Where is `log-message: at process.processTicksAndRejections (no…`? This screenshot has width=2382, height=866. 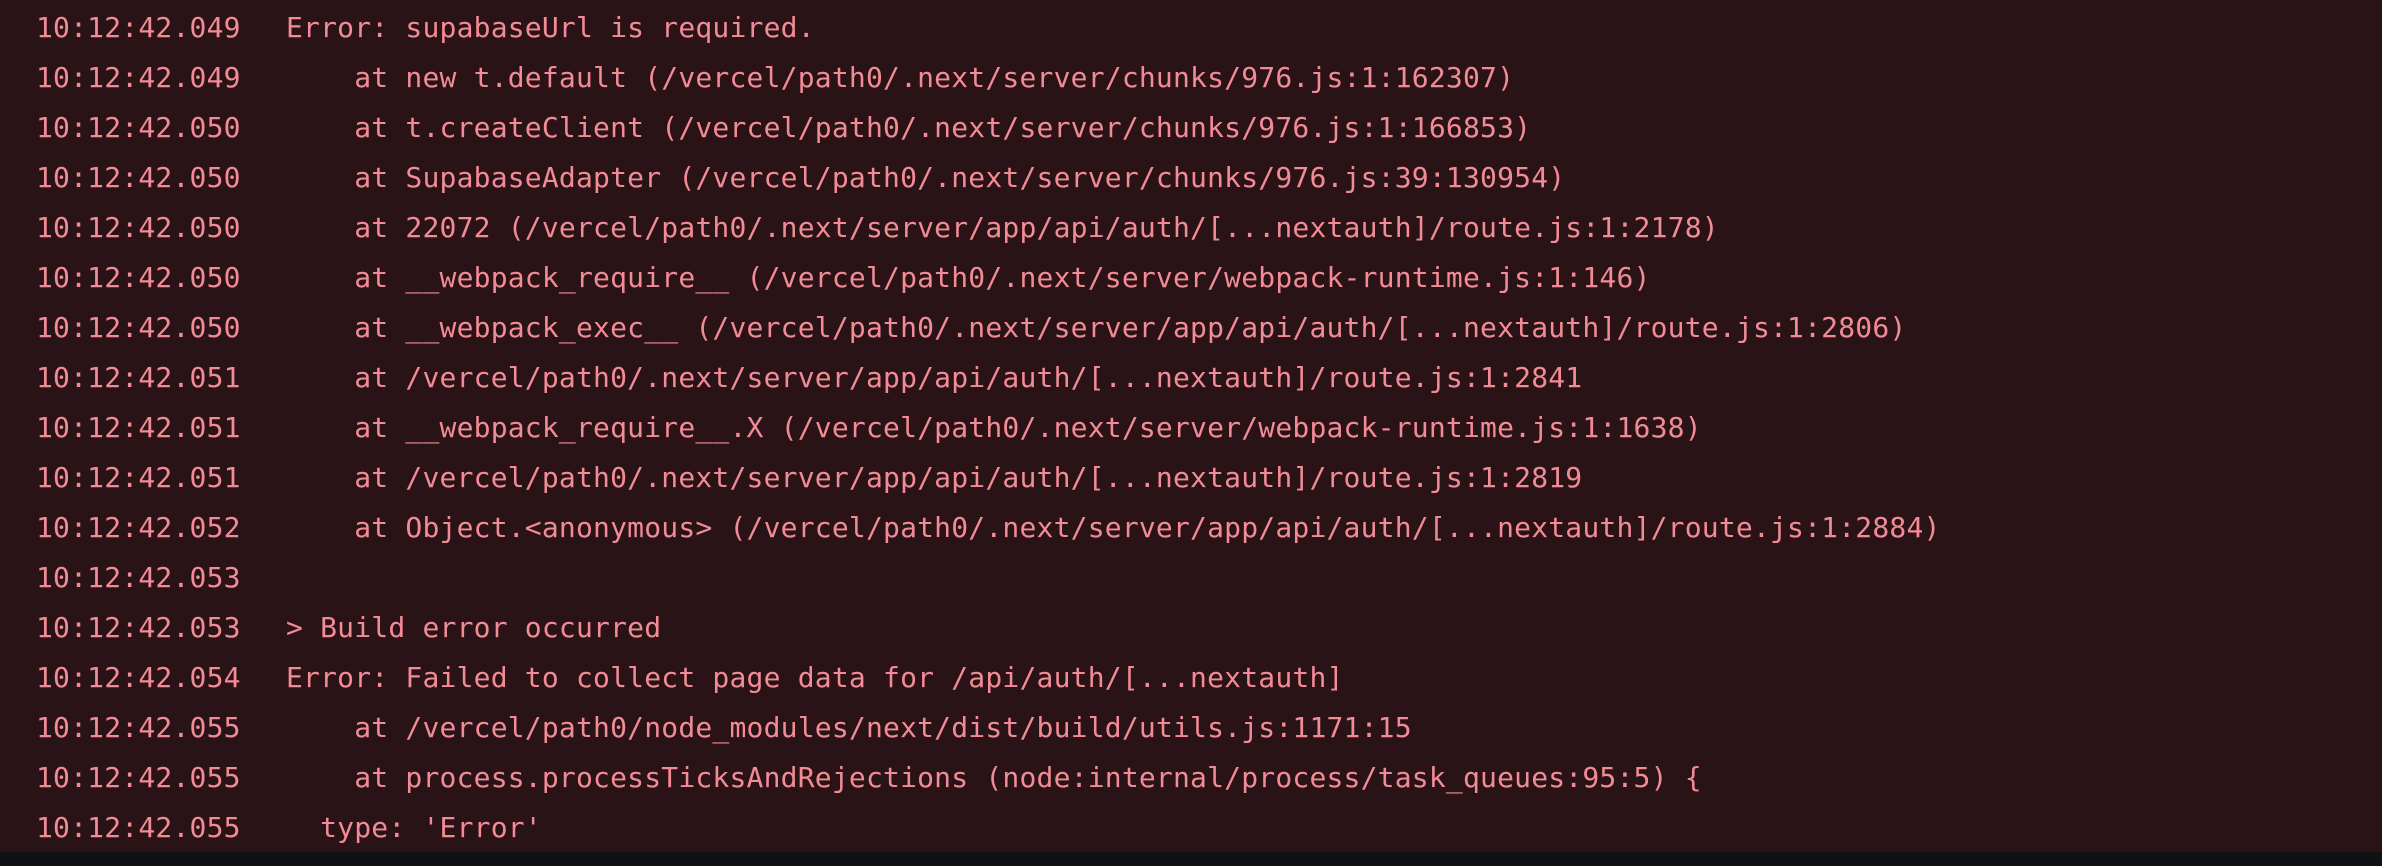
log-message: at process.processTicksAndRejections (no… is located at coordinates (994, 777).